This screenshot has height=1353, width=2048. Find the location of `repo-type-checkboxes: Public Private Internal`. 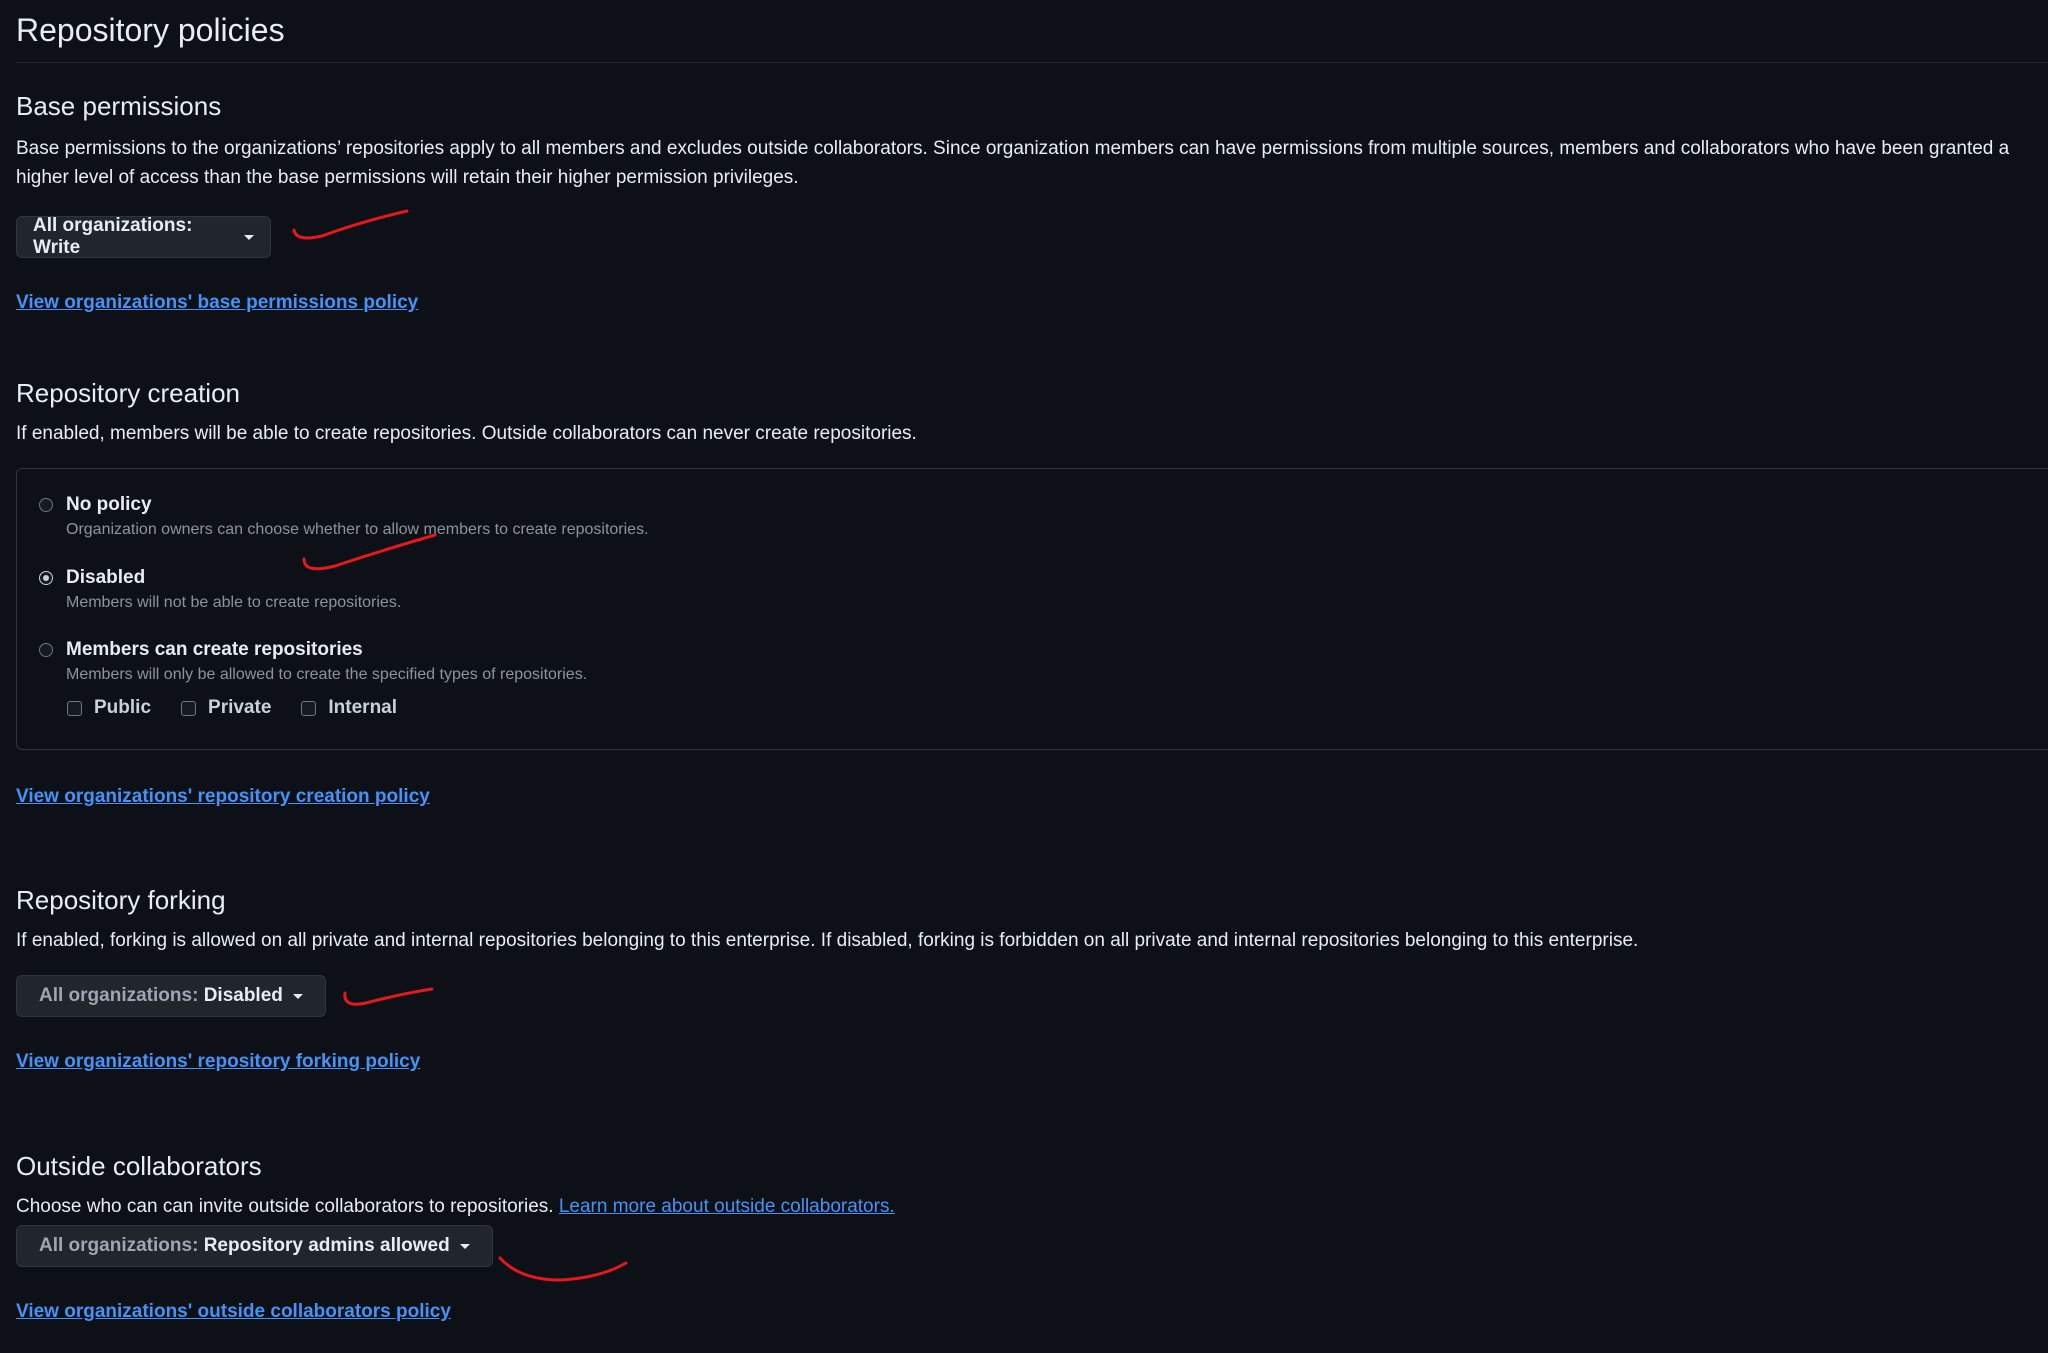

repo-type-checkboxes: Public Private Internal is located at coordinates (232, 708).